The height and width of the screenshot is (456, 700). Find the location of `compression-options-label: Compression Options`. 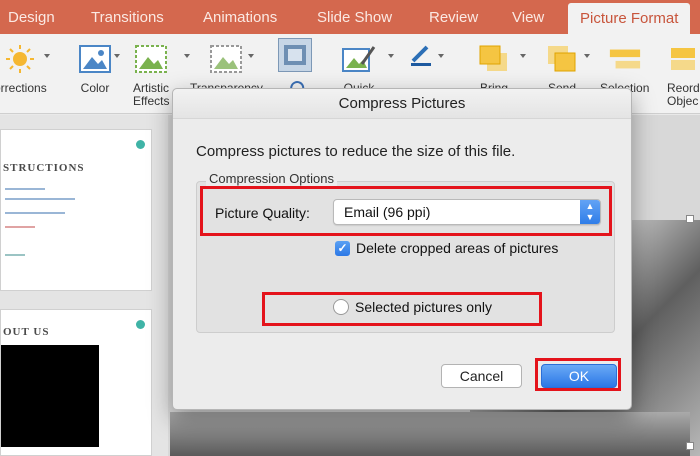

compression-options-label: Compression Options is located at coordinates (271, 178).